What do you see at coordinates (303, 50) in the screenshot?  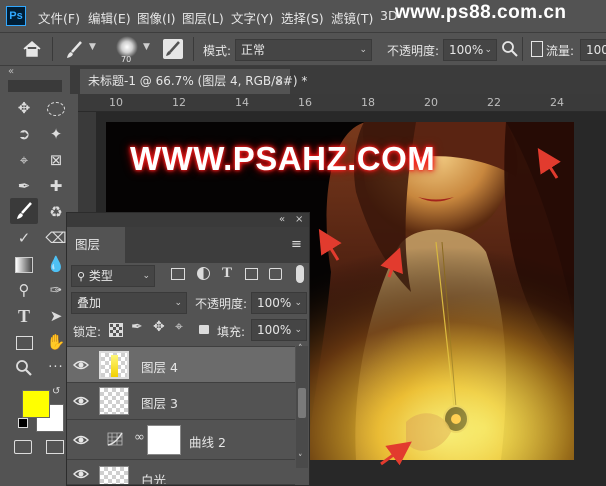 I see `mode-dropdown: 正常 ⌄` at bounding box center [303, 50].